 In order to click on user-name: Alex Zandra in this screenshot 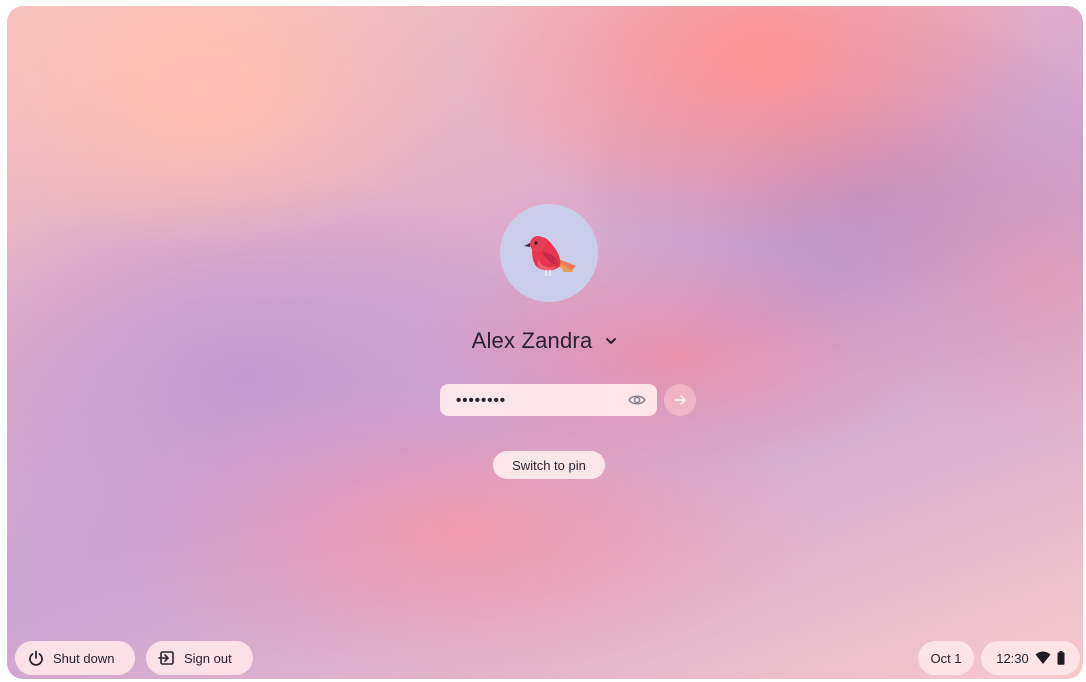, I will do `click(532, 340)`.